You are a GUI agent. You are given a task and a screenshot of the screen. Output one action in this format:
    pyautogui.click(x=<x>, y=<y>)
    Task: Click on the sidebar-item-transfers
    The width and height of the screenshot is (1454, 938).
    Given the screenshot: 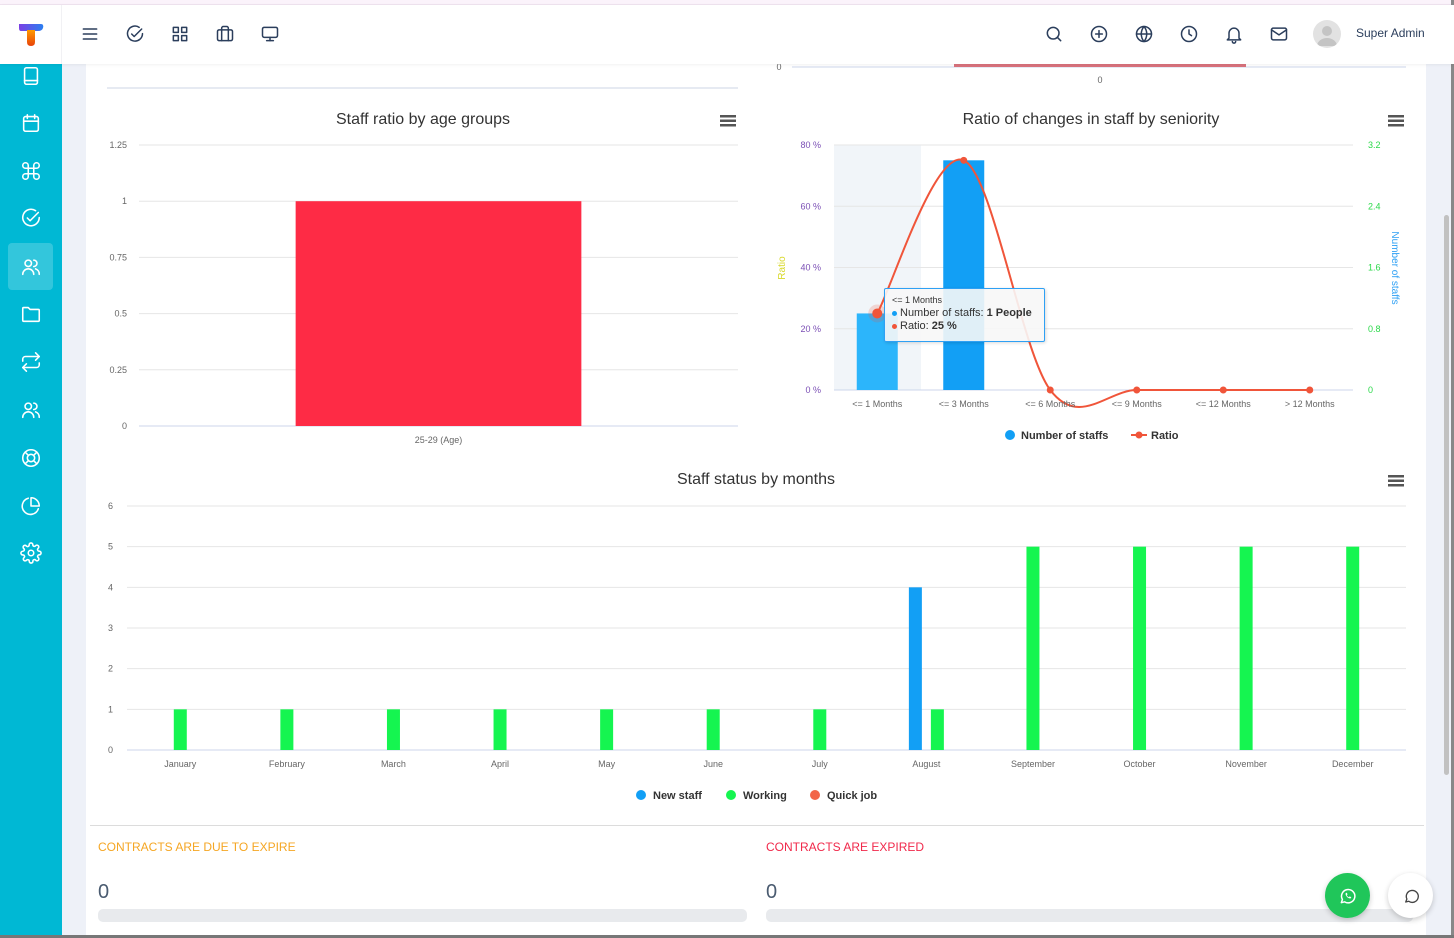 What is the action you would take?
    pyautogui.click(x=30, y=361)
    